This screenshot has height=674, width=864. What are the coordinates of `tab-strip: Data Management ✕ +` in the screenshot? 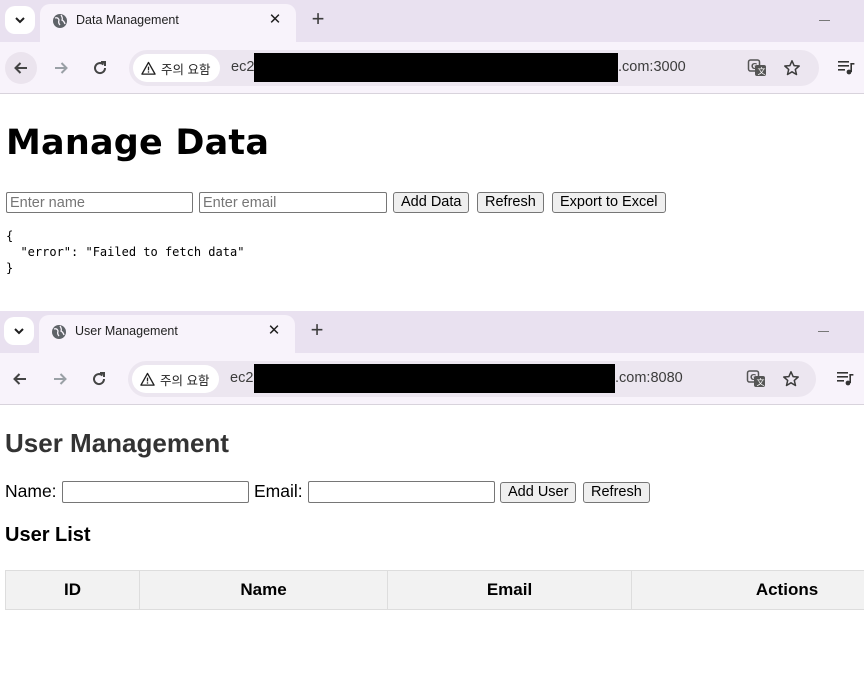 It's located at (432, 21).